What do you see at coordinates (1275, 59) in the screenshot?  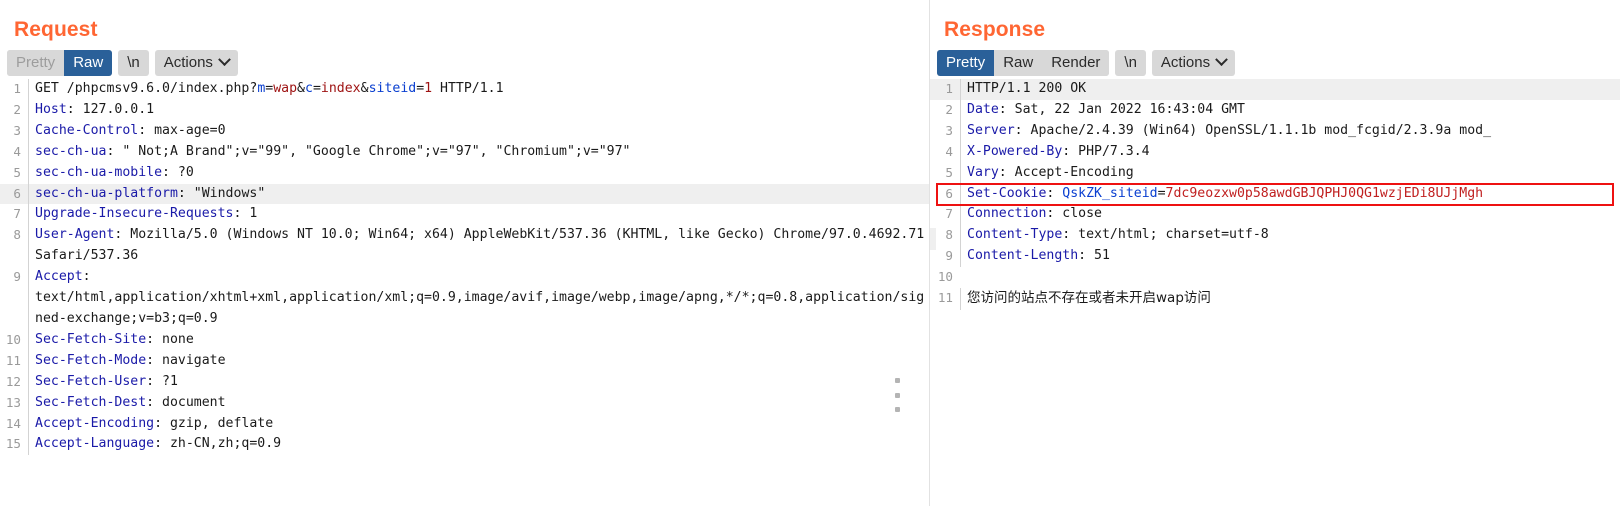 I see `response-tabbar: Pretty Raw Render \n Actions` at bounding box center [1275, 59].